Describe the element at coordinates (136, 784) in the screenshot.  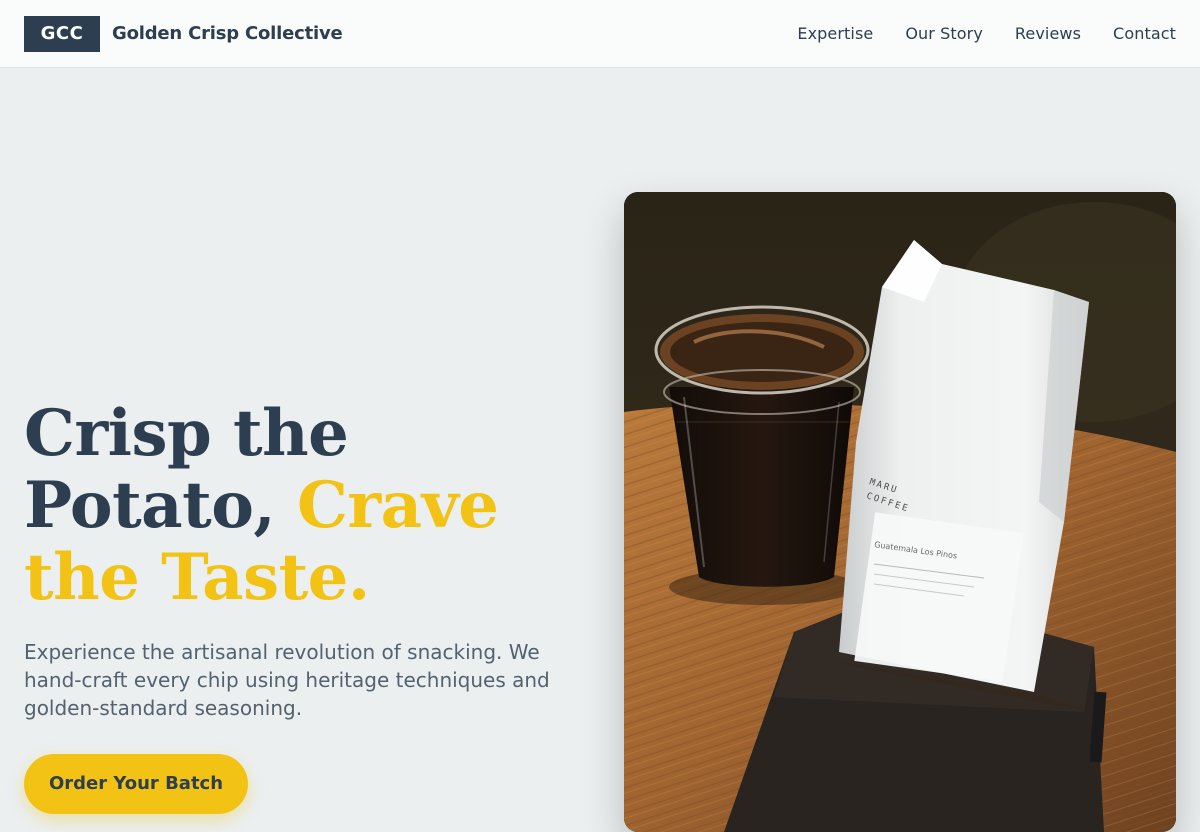
I see `order-batch-button: Order Your Batch` at that location.